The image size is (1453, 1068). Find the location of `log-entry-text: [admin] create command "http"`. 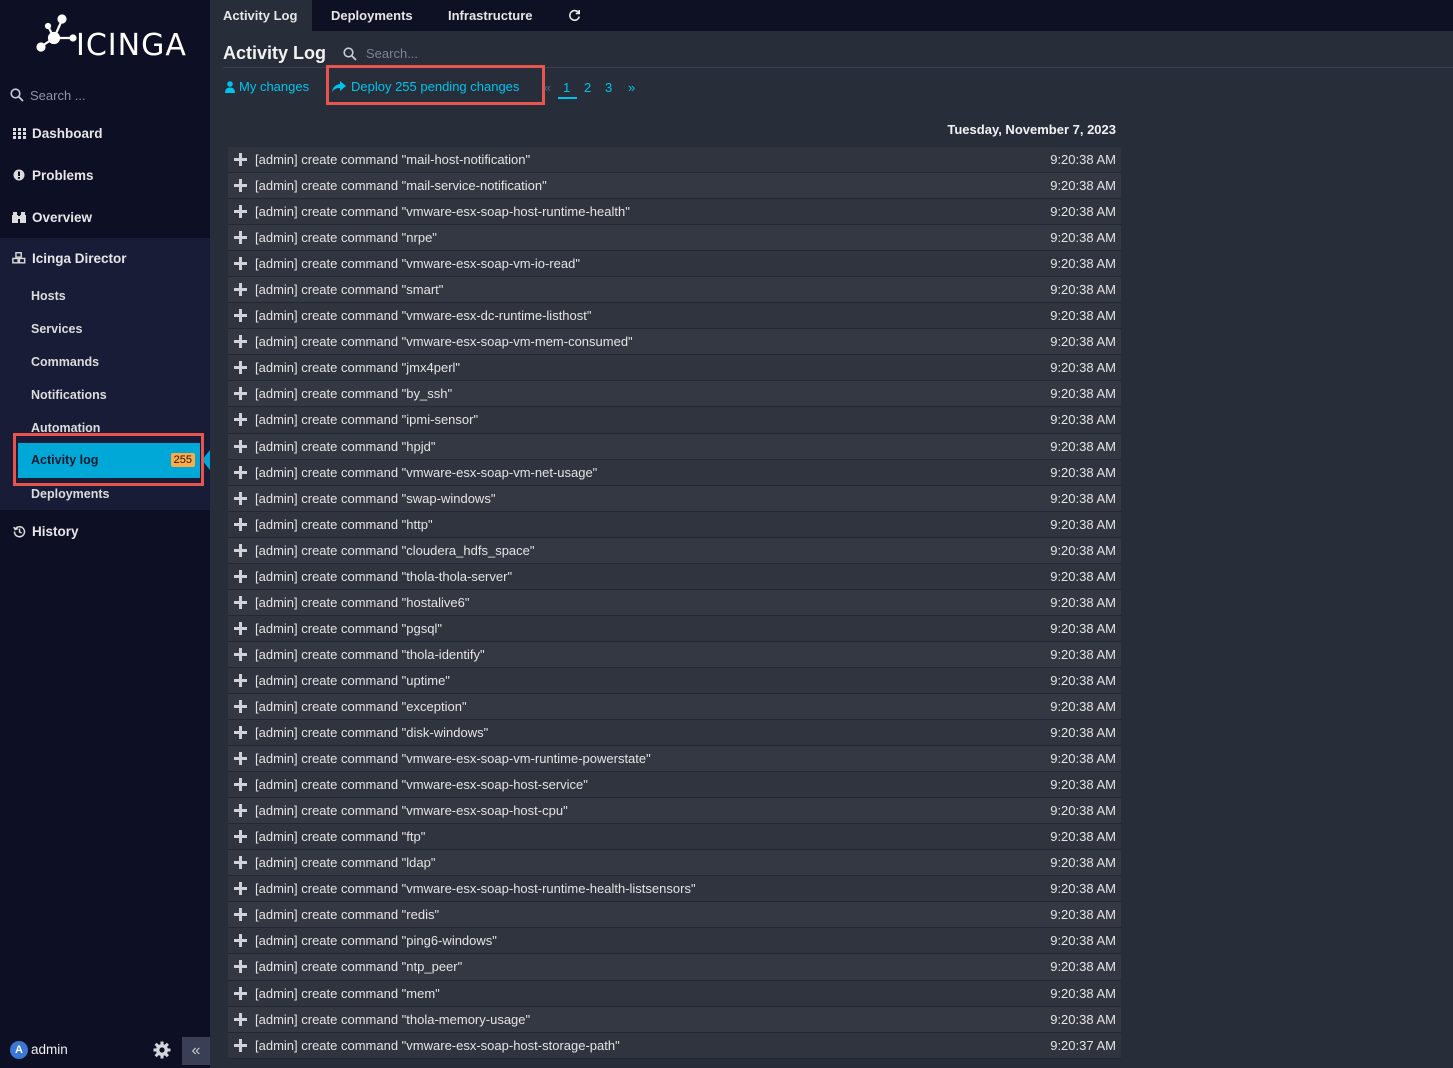

log-entry-text: [admin] create command "http" is located at coordinates (344, 524).